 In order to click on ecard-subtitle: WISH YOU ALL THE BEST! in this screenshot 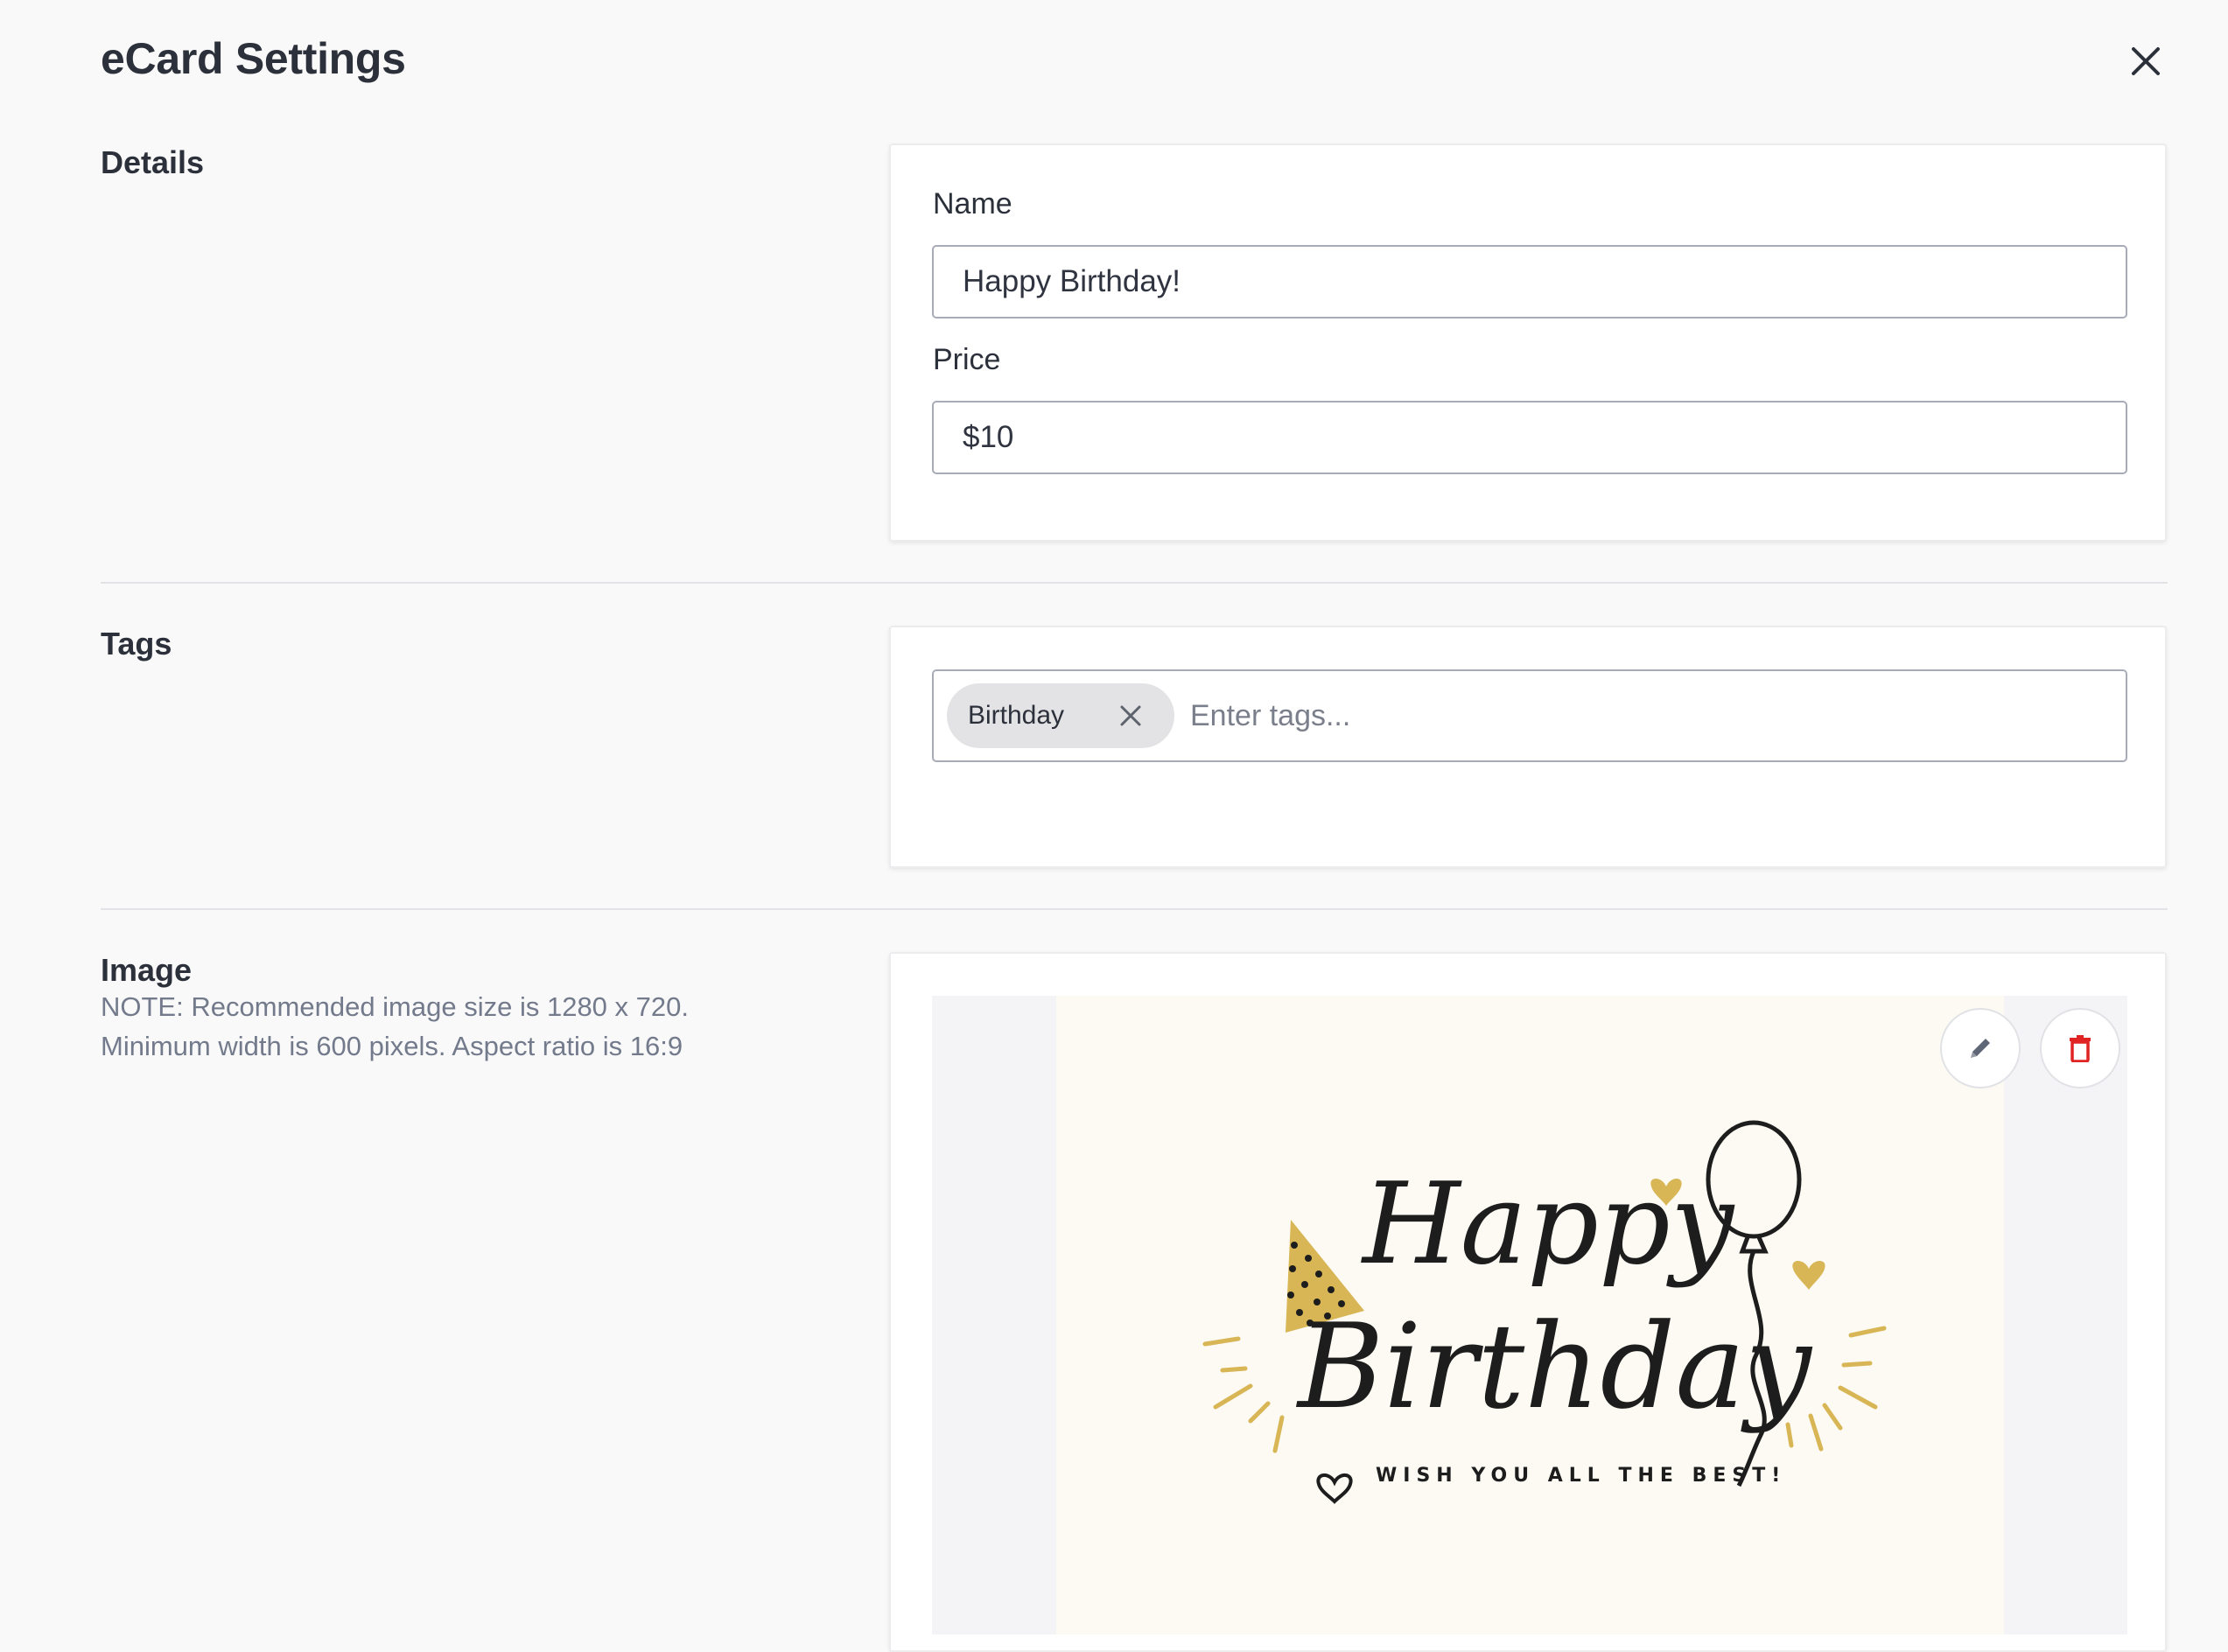, I will do `click(1581, 1476)`.